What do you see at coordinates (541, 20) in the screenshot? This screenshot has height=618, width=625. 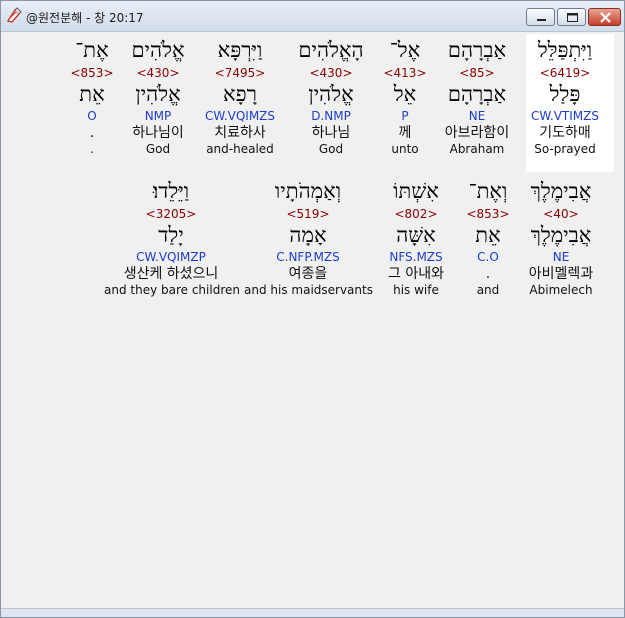 I see `minimize-icon` at bounding box center [541, 20].